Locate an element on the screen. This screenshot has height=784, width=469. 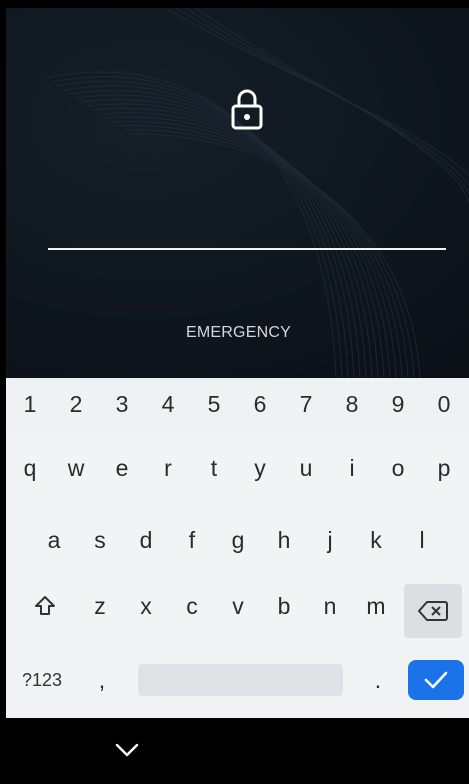
enter-key is located at coordinates (436, 680).